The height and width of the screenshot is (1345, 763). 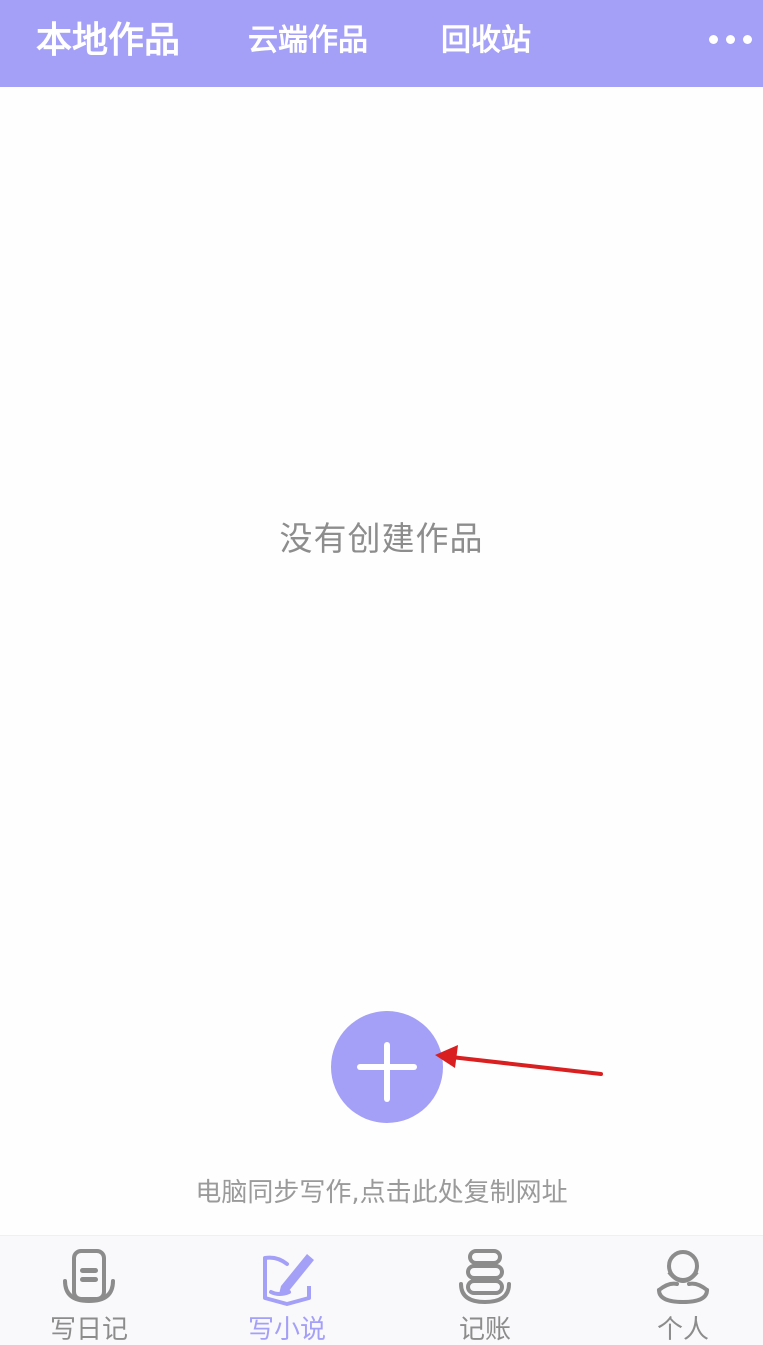 I want to click on nav-item-diary: 写日记, so click(x=89, y=1290).